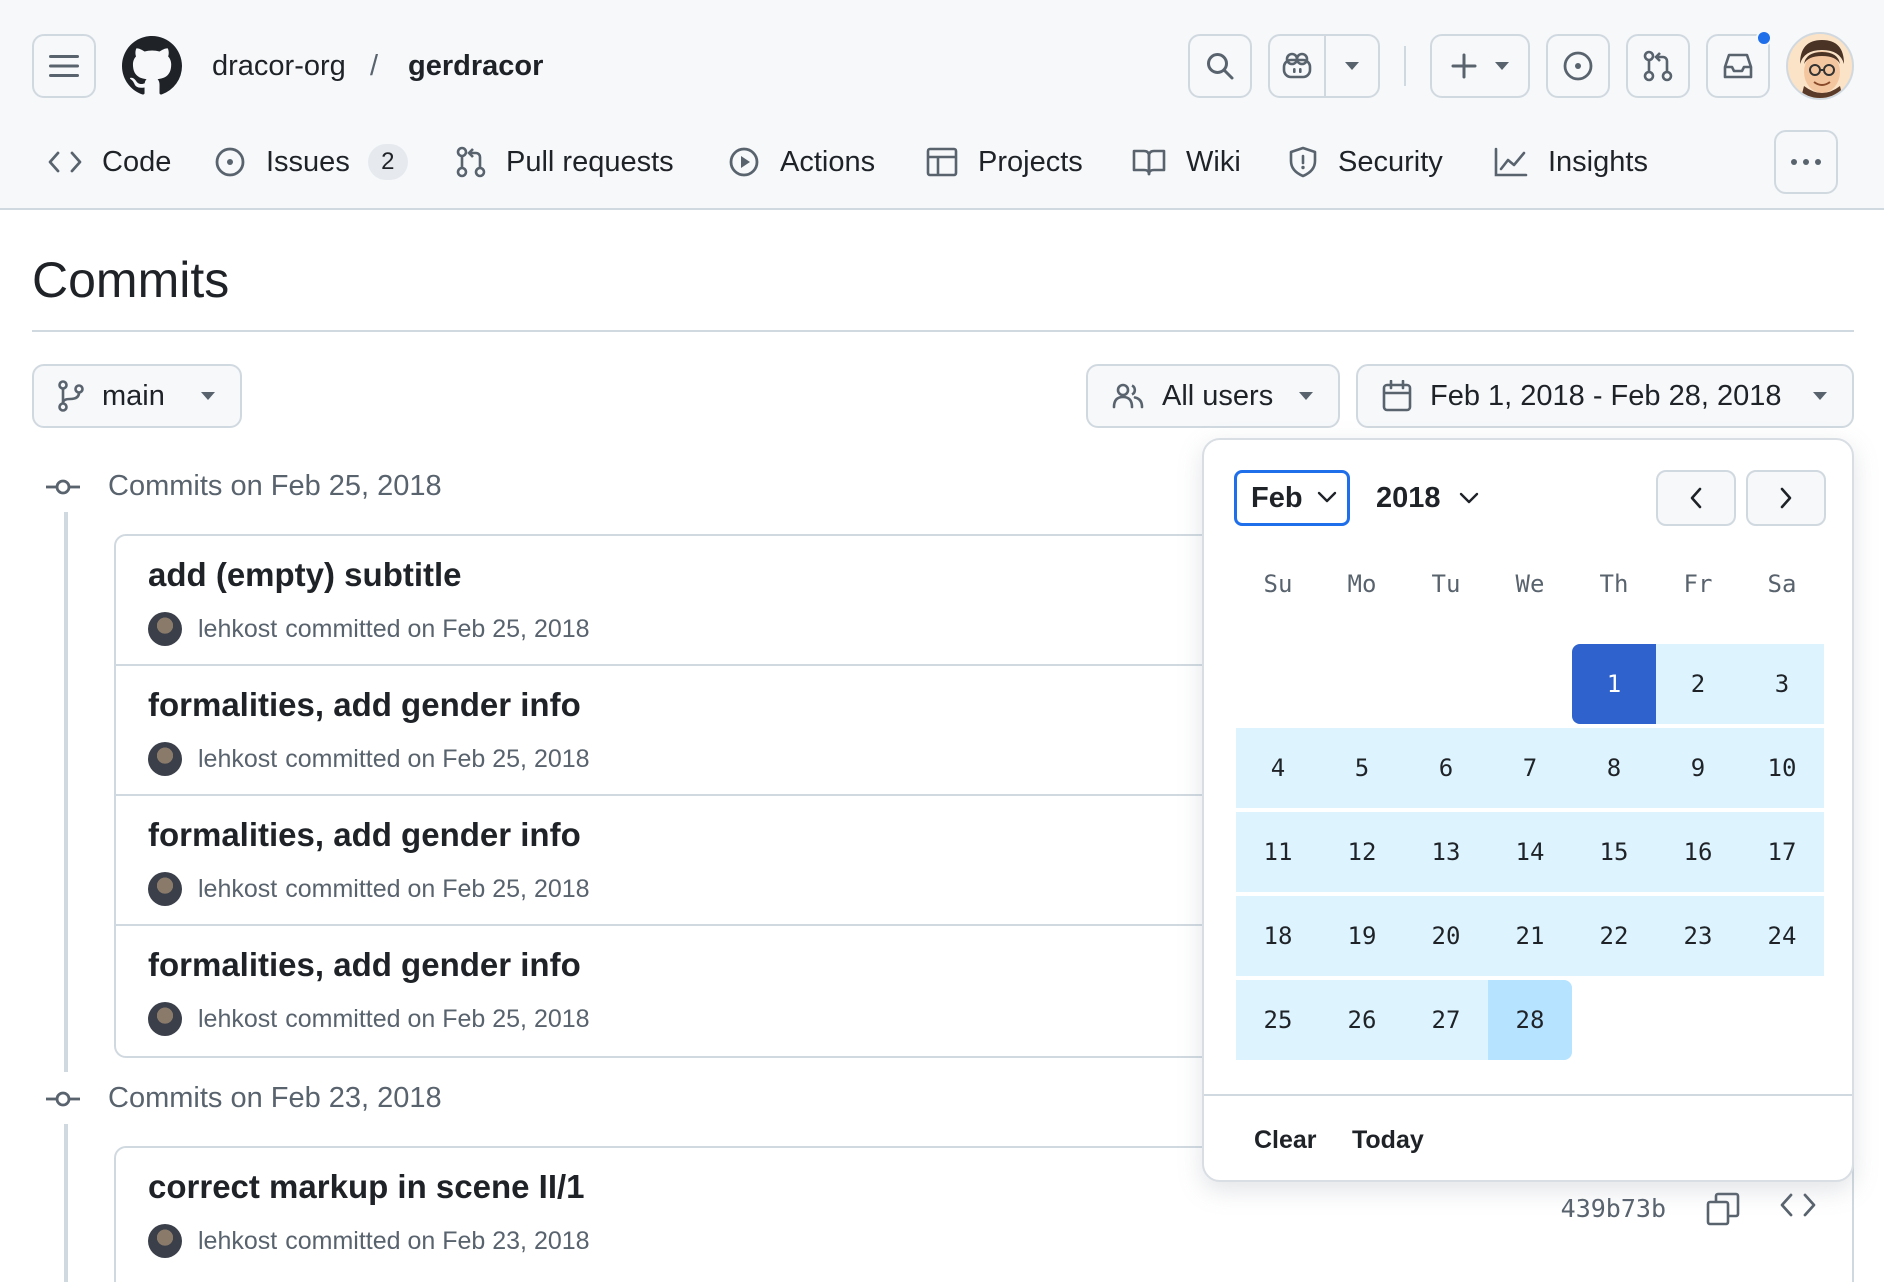 Image resolution: width=1884 pixels, height=1282 pixels. What do you see at coordinates (1427, 498) in the screenshot?
I see `year-select: 2018` at bounding box center [1427, 498].